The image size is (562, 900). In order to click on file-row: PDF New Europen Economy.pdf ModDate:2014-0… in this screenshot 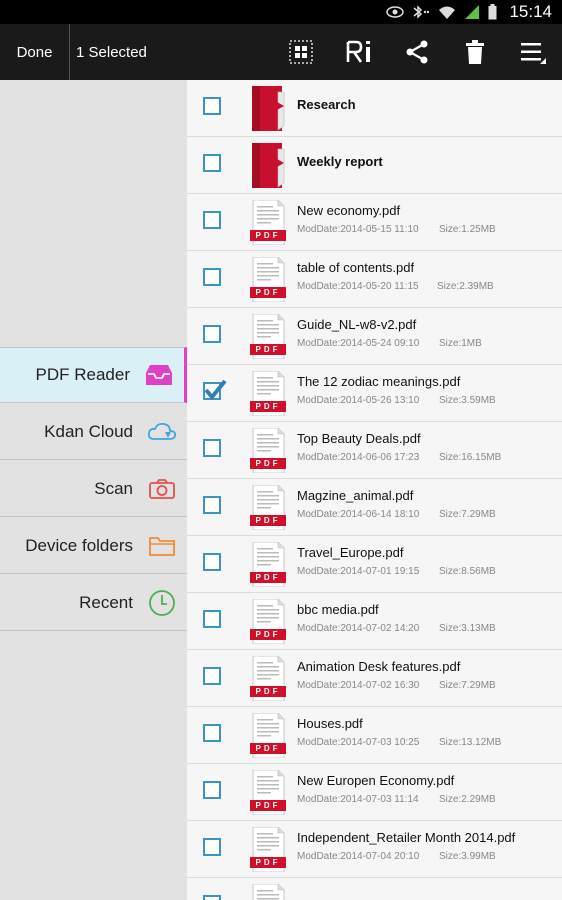, I will do `click(374, 792)`.